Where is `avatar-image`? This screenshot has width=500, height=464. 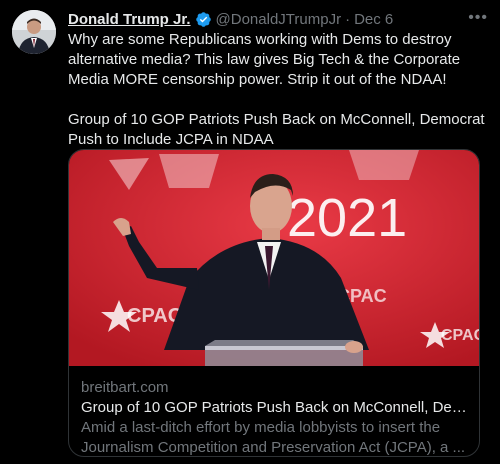 avatar-image is located at coordinates (34, 32).